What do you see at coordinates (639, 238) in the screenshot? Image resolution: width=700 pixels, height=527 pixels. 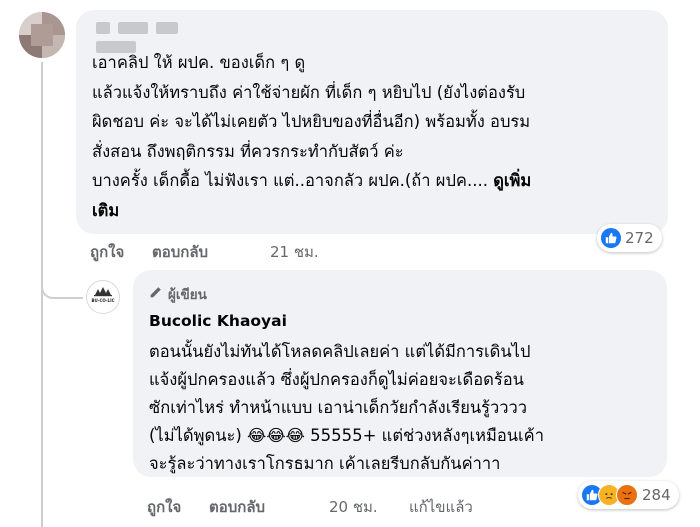 I see `reaction-count: 272` at bounding box center [639, 238].